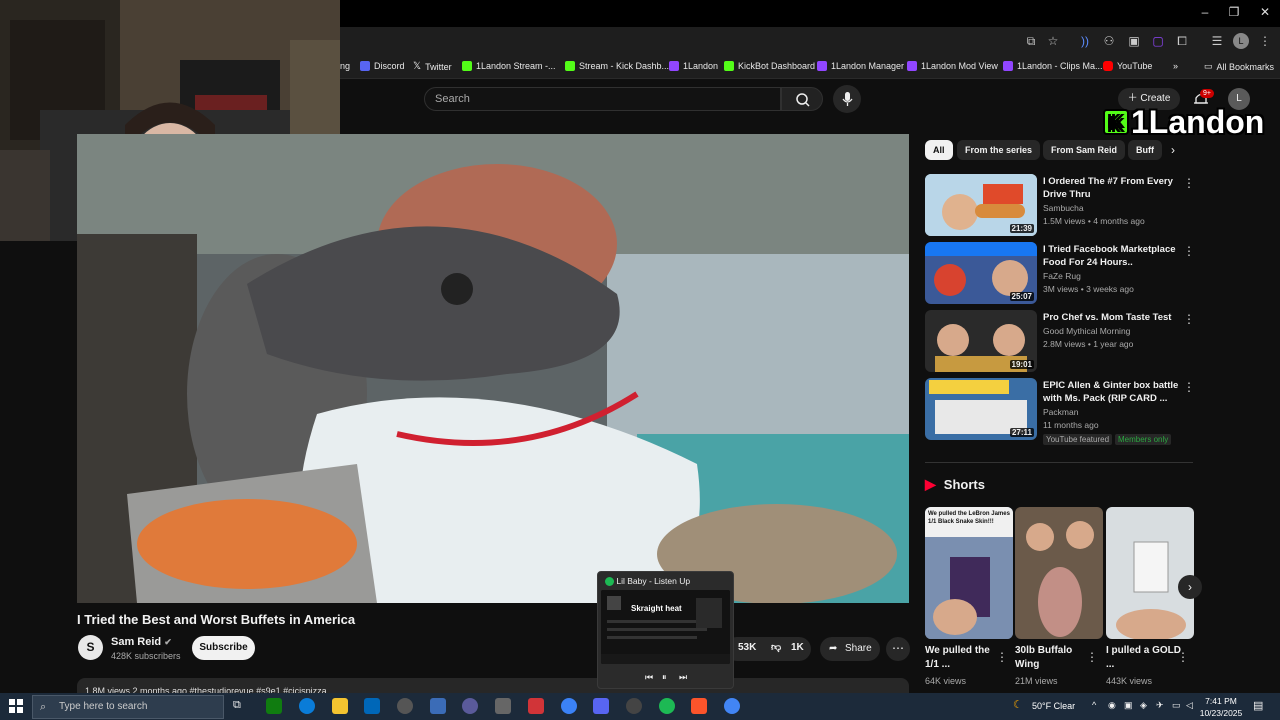 This screenshot has height=720, width=1280. Describe the element at coordinates (939, 150) in the screenshot. I see `chip-all: All` at that location.